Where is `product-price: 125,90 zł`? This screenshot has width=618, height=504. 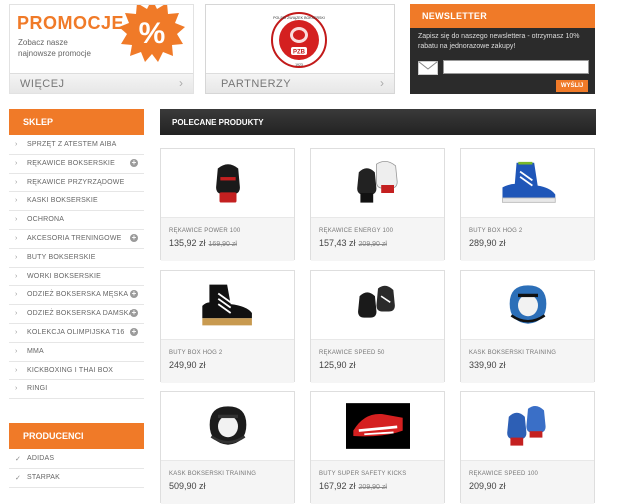
product-price: 125,90 zł is located at coordinates (337, 365).